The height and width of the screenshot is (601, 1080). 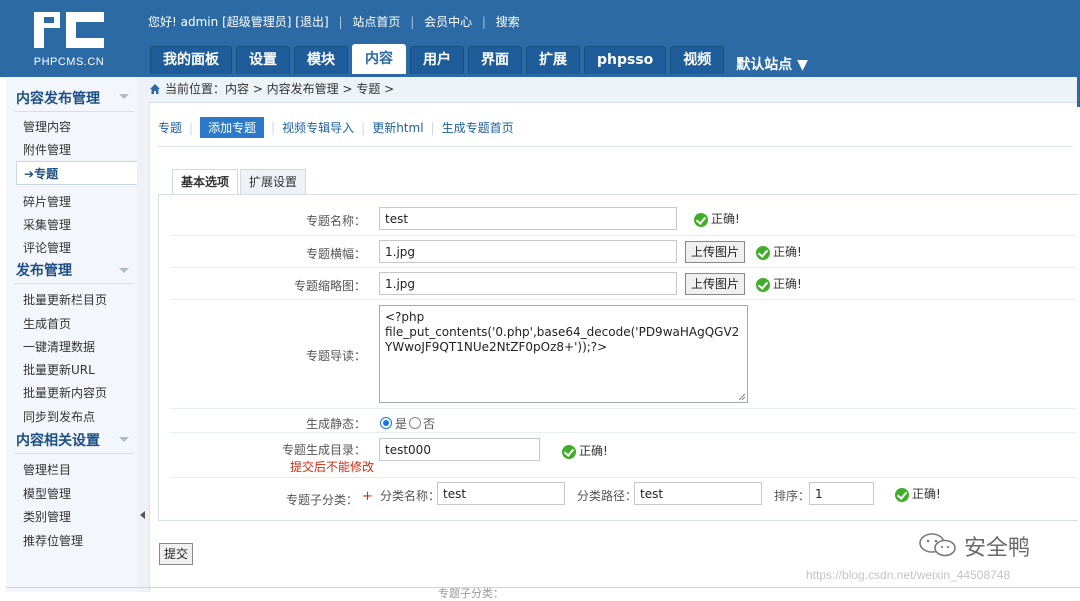 I want to click on tab-extend: 扩展, so click(x=553, y=60).